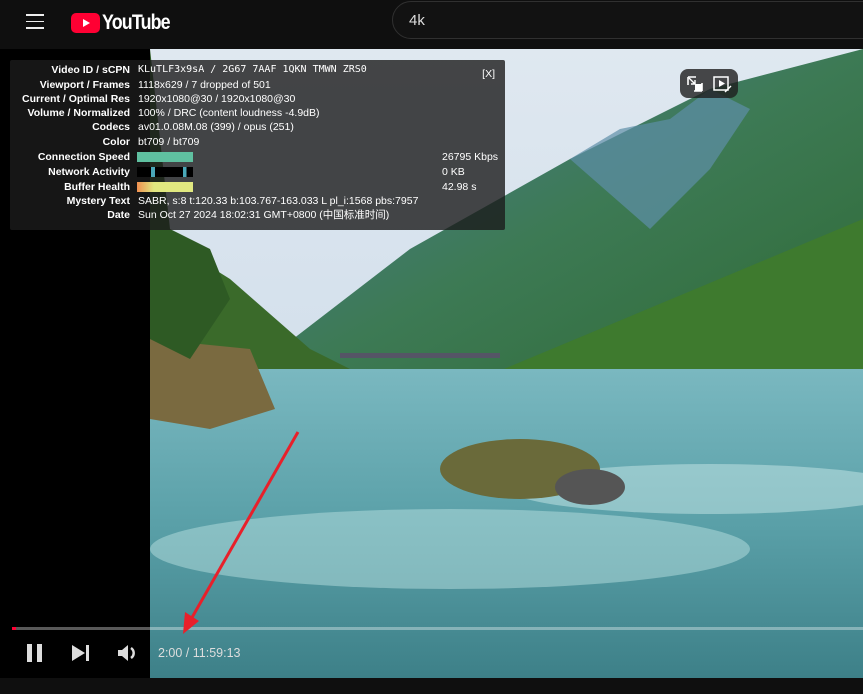  Describe the element at coordinates (431, 686) in the screenshot. I see `page-bottom` at that location.